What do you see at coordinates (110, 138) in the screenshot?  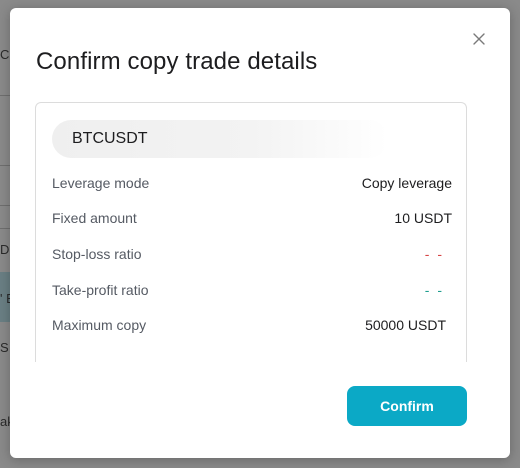 I see `trading-pair-label: BTCUSDT` at bounding box center [110, 138].